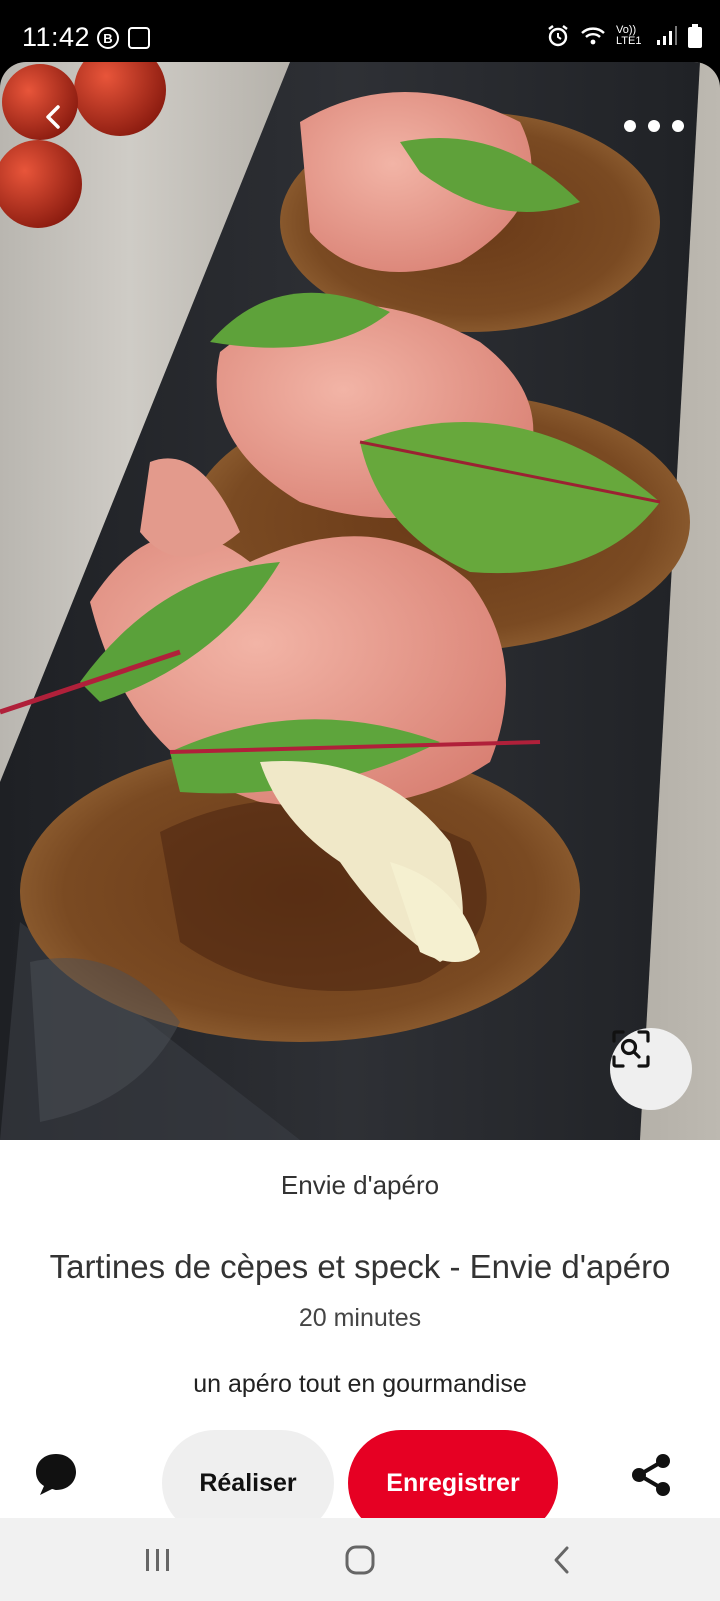  What do you see at coordinates (631, 1049) in the screenshot?
I see `lens-search-icon` at bounding box center [631, 1049].